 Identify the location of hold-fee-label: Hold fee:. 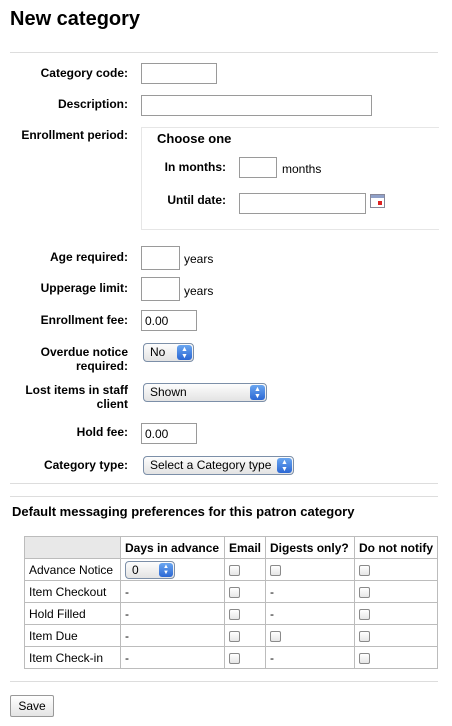
(102, 432).